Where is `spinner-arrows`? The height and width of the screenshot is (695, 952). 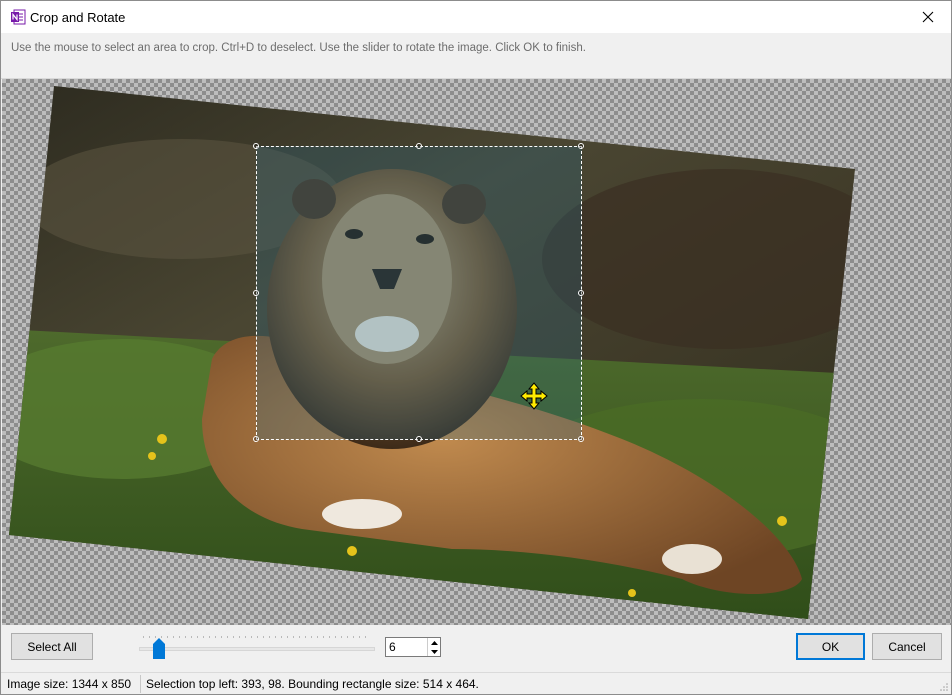
spinner-arrows is located at coordinates (433, 647).